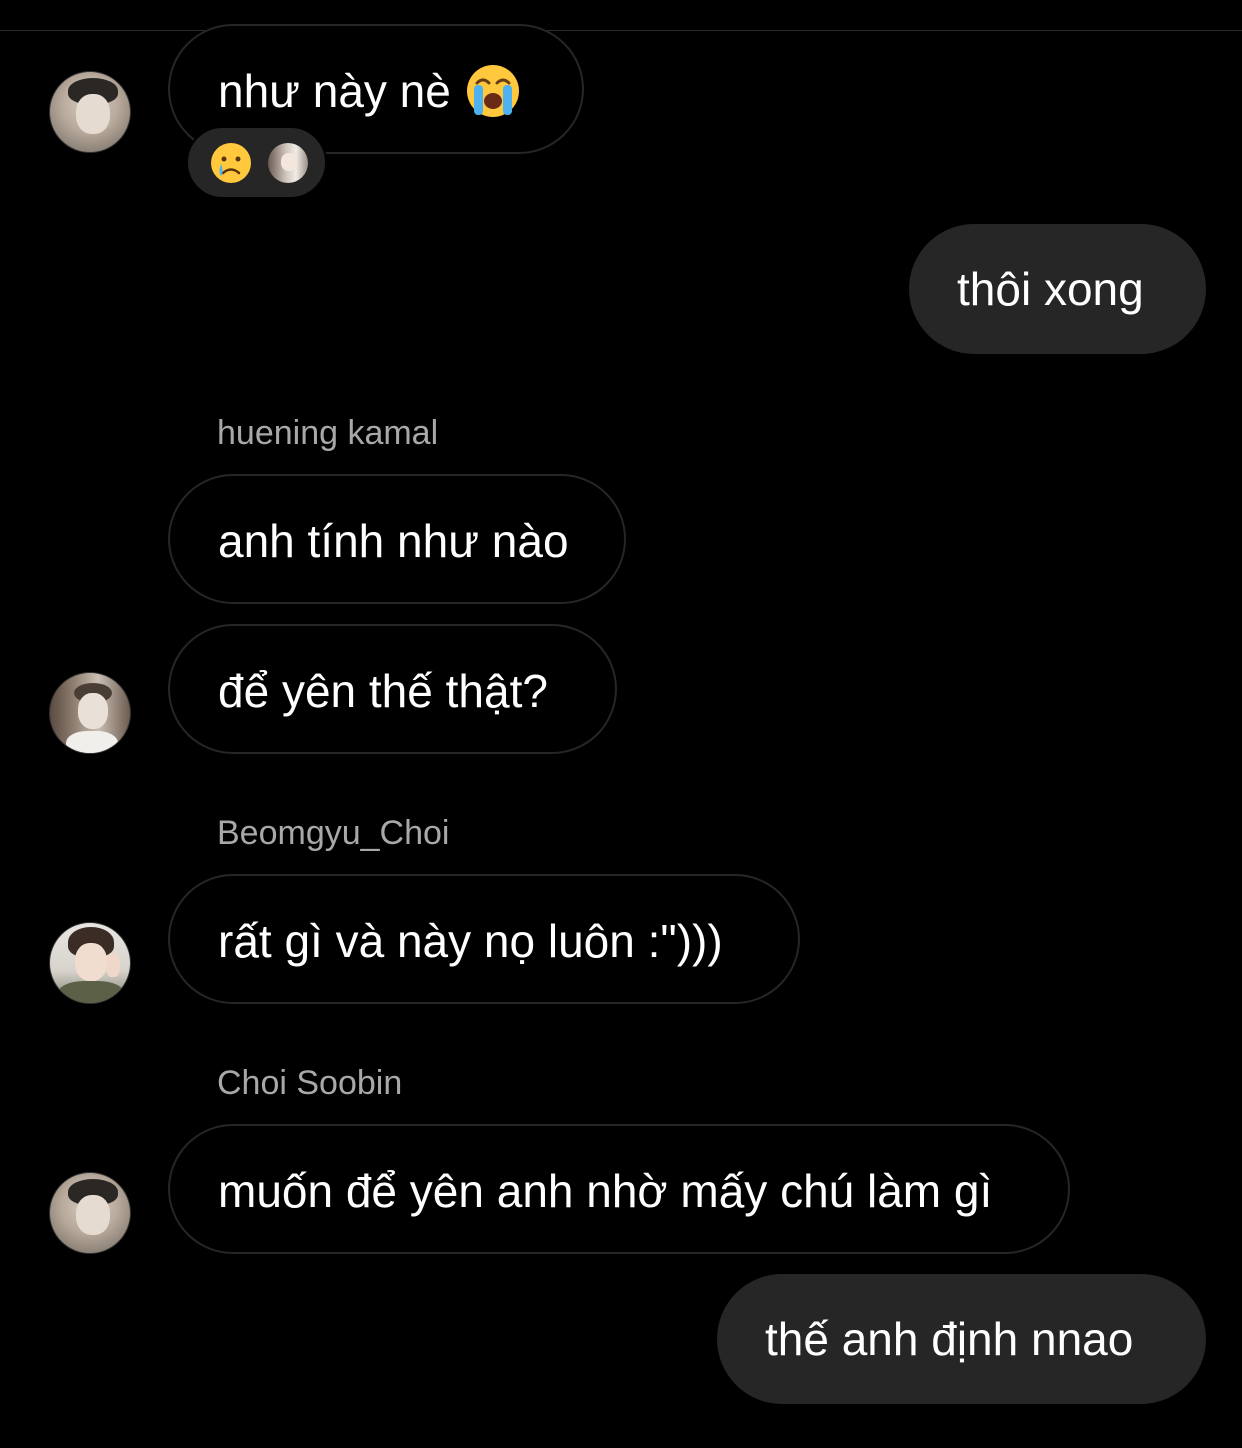  What do you see at coordinates (949, 1339) in the screenshot?
I see `message-text: thế anh định nnao` at bounding box center [949, 1339].